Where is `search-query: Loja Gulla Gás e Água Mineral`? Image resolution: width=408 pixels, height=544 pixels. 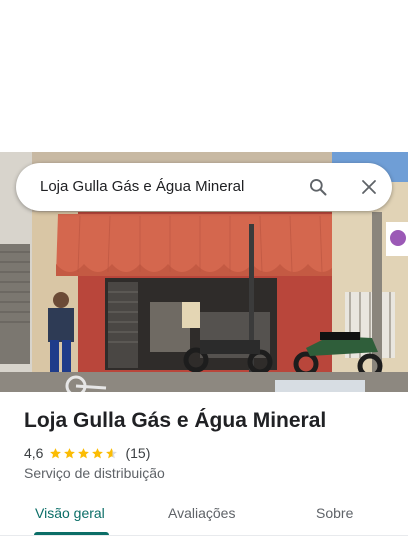
search-query: Loja Gulla Gás e Água Mineral is located at coordinates (142, 186).